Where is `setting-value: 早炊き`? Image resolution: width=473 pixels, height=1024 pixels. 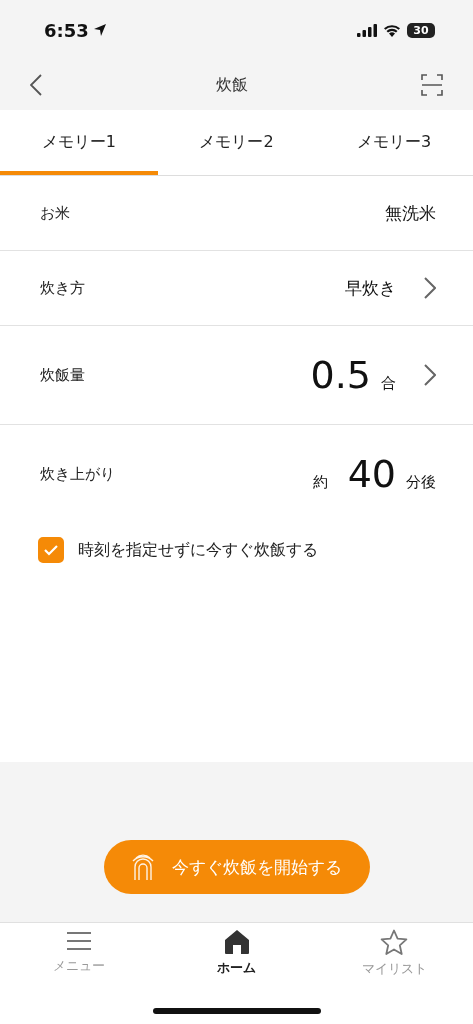
setting-value: 早炊き is located at coordinates (370, 288).